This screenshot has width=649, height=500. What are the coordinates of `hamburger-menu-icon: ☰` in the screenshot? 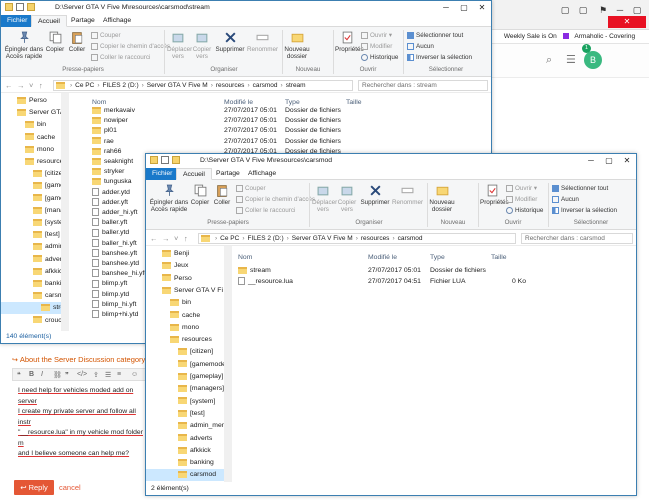 It's located at (571, 59).